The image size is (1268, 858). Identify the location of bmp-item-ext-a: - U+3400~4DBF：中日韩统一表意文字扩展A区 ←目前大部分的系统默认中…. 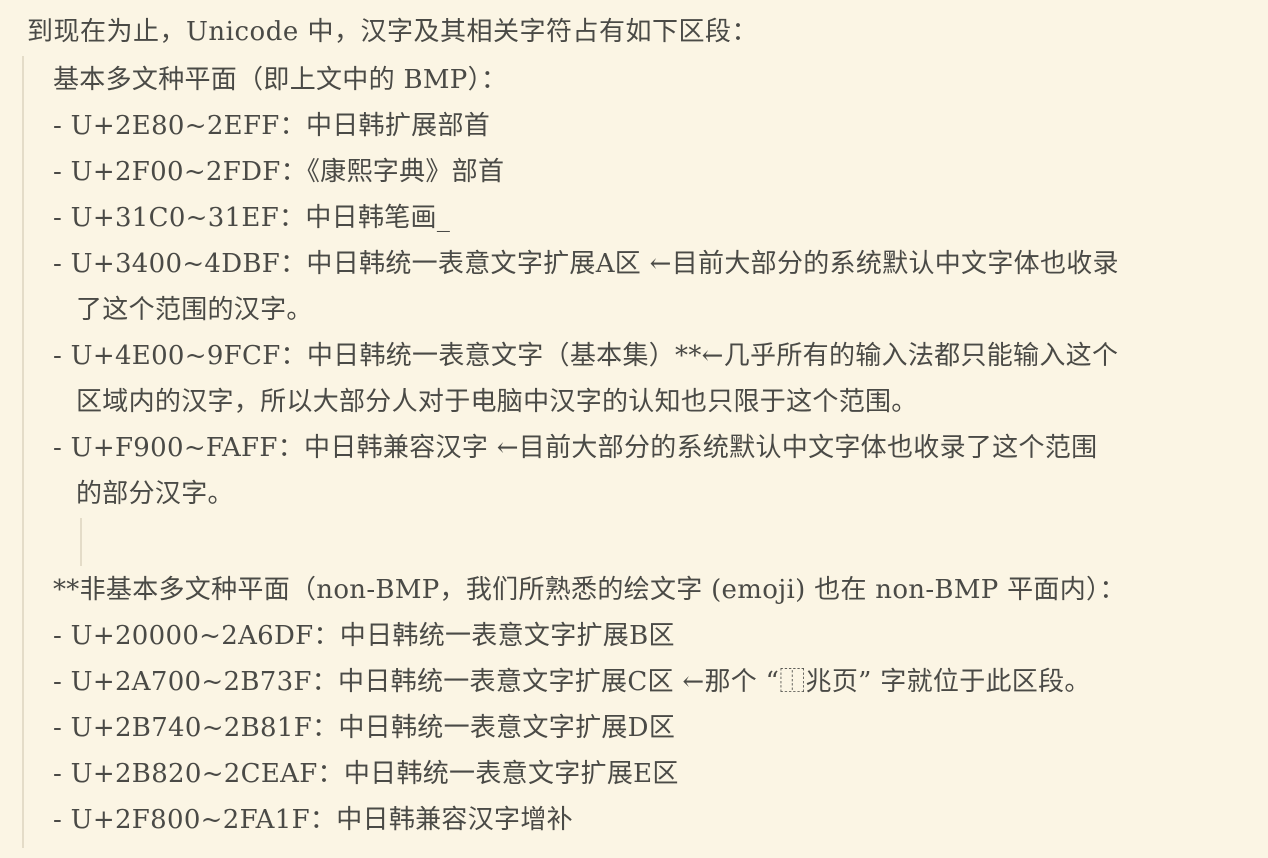
(586, 264).